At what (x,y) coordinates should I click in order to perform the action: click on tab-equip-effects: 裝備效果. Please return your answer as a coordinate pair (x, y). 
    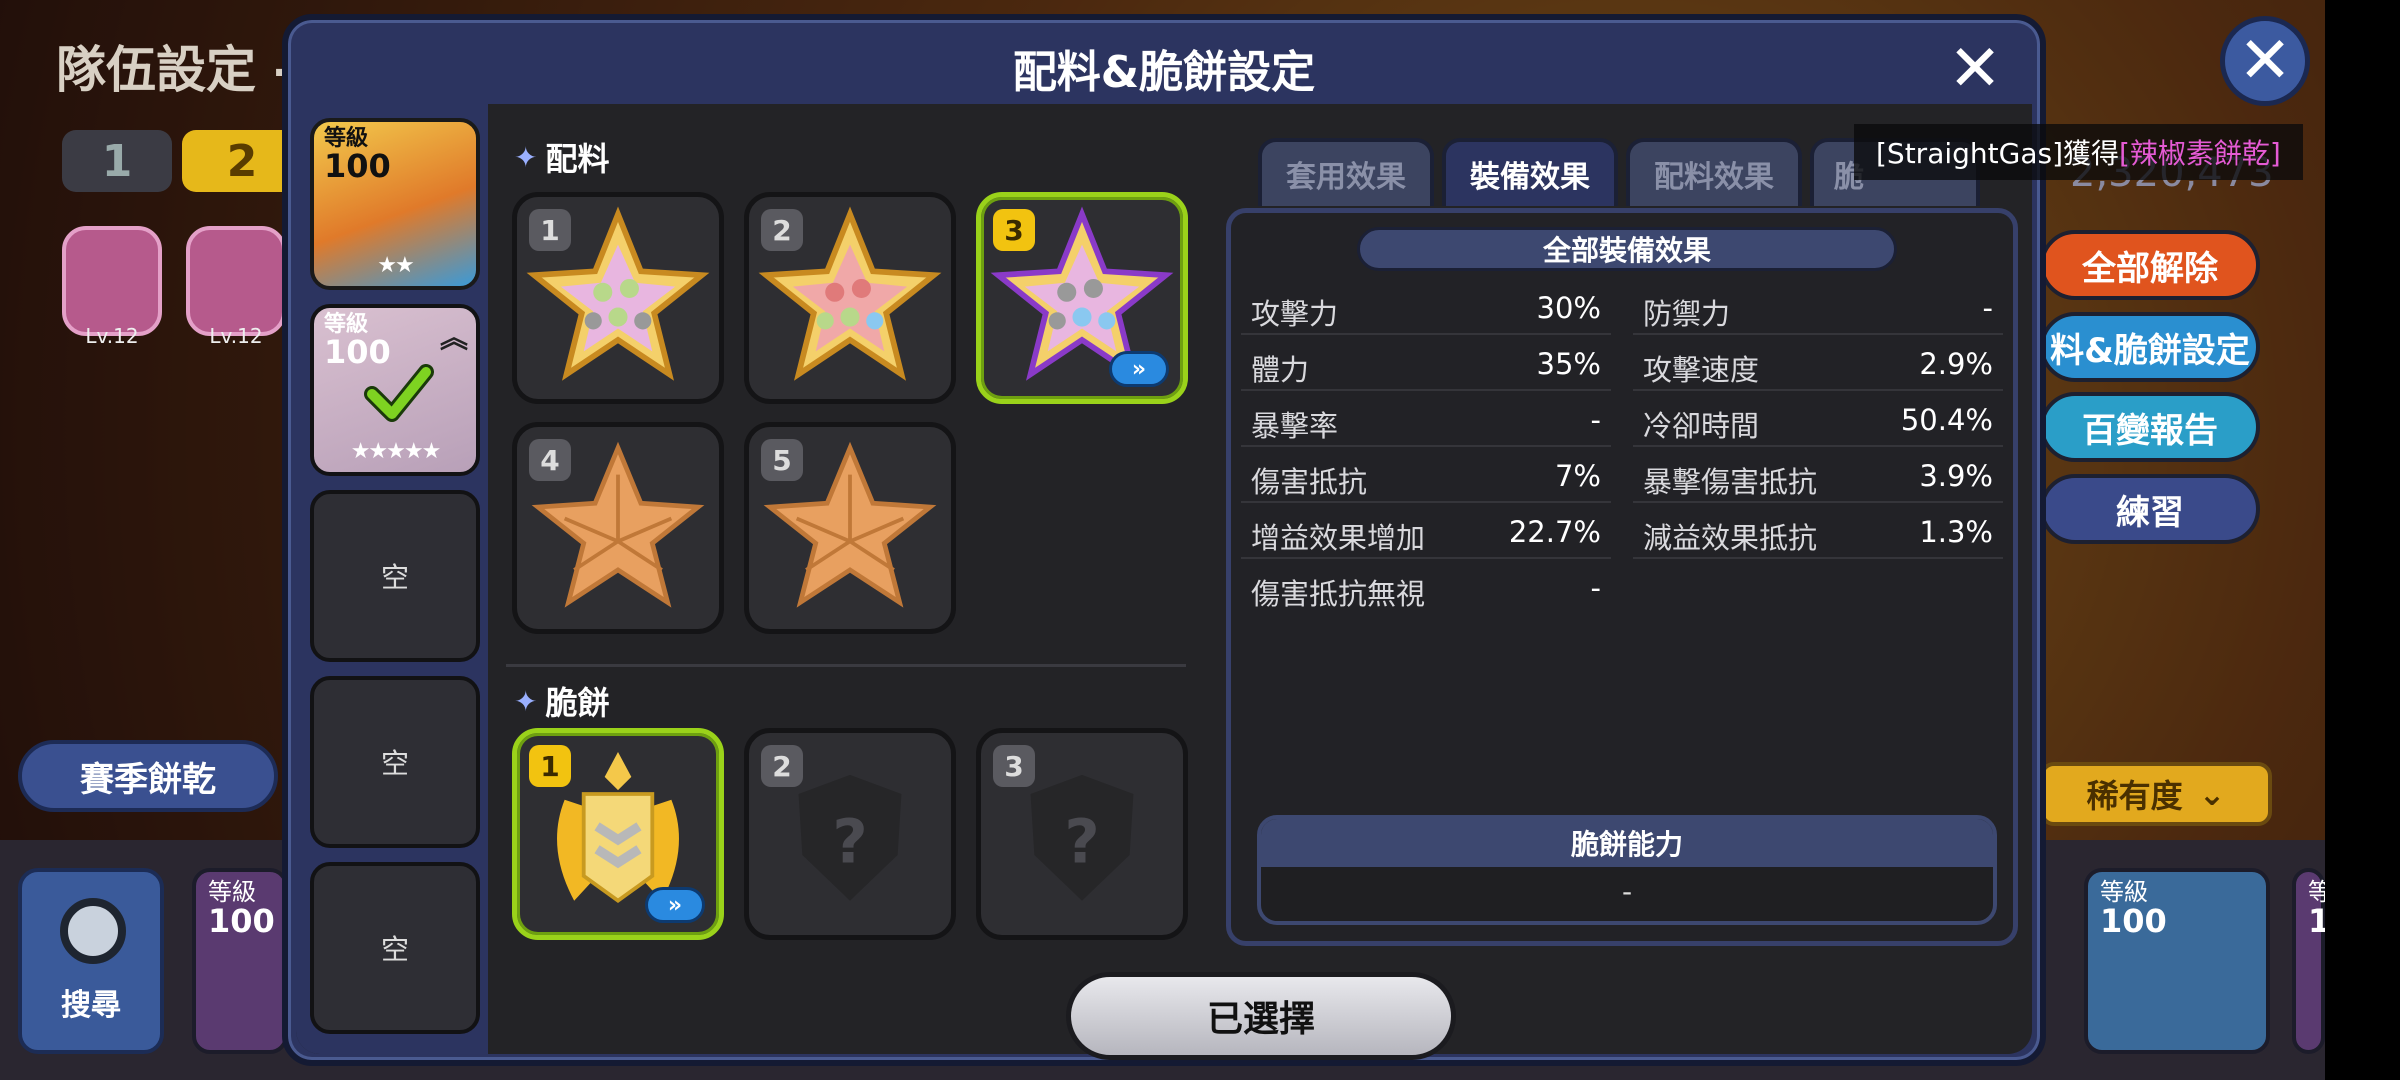
    Looking at the image, I should click on (1530, 172).